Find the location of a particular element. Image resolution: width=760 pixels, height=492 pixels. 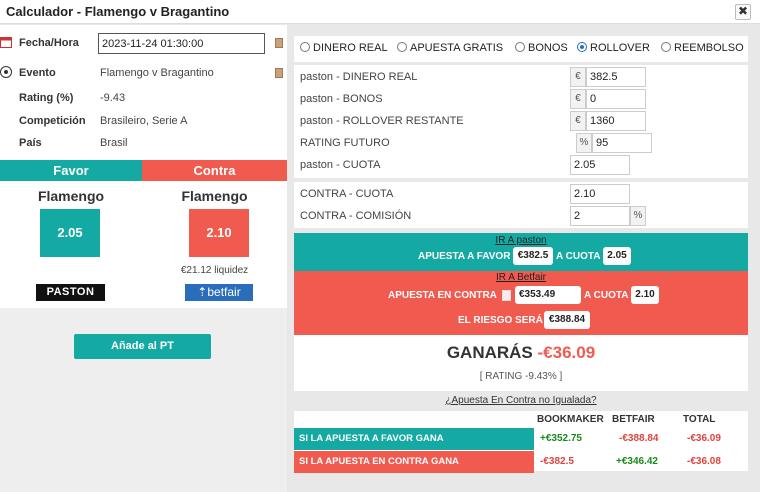

favor-wins-bookmaker: +€352.75 is located at coordinates (561, 438).